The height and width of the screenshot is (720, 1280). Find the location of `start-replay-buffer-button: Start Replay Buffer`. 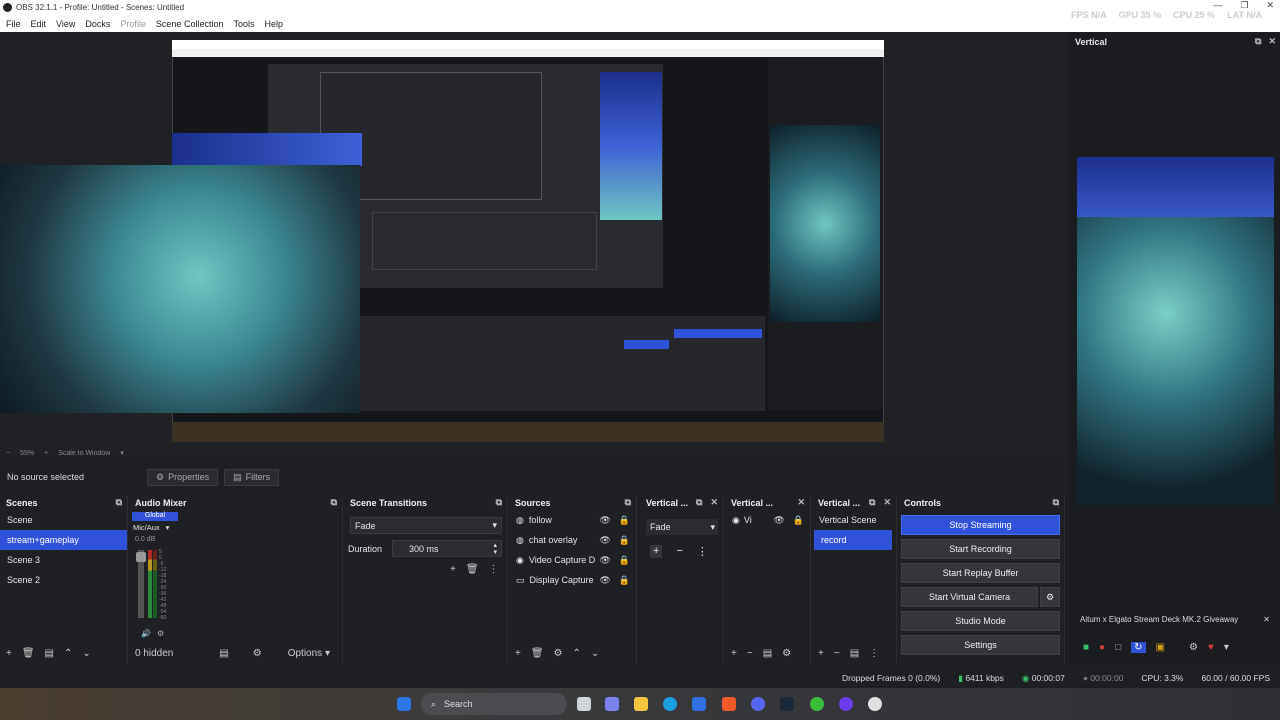

start-replay-buffer-button: Start Replay Buffer is located at coordinates (980, 573).